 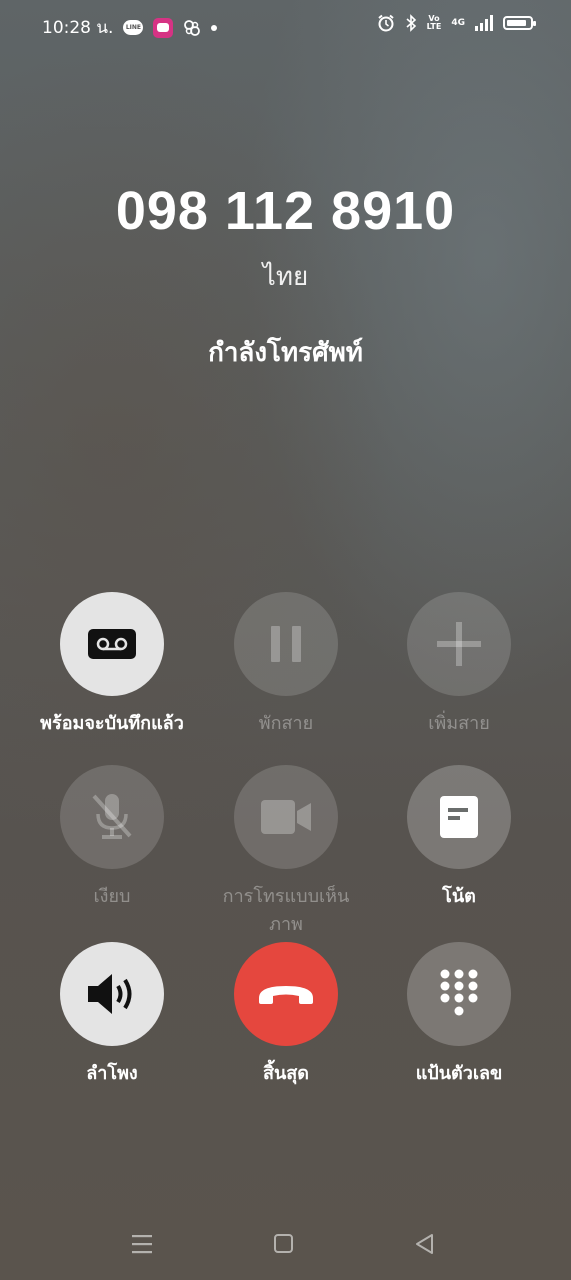 What do you see at coordinates (112, 644) in the screenshot?
I see `recorder-icon` at bounding box center [112, 644].